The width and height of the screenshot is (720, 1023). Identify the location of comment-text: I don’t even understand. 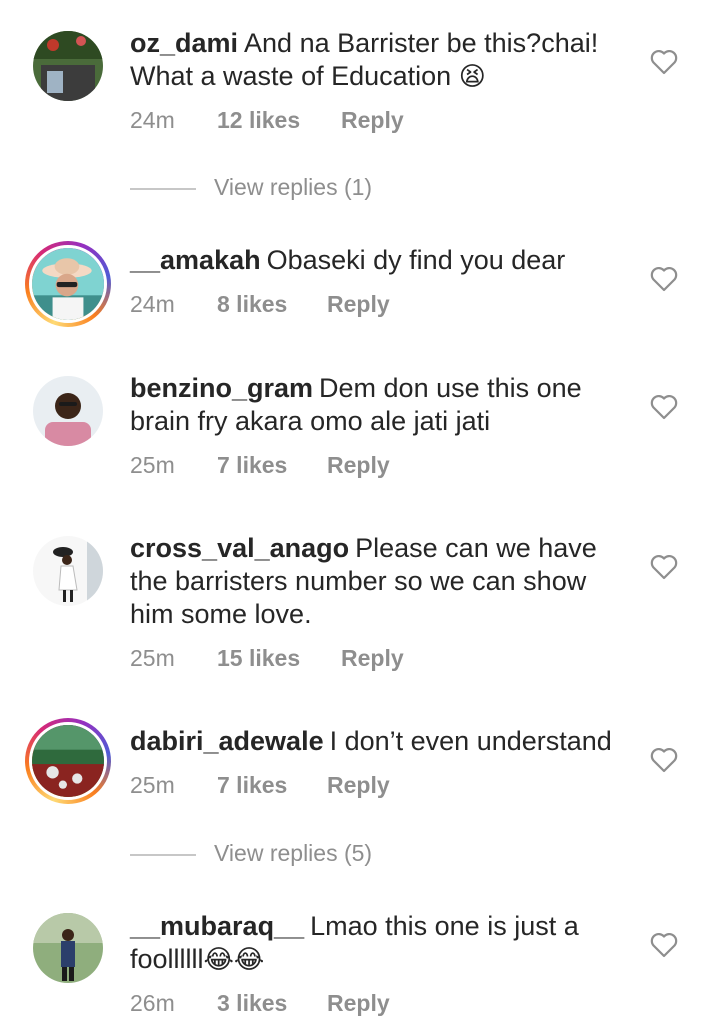
(470, 741).